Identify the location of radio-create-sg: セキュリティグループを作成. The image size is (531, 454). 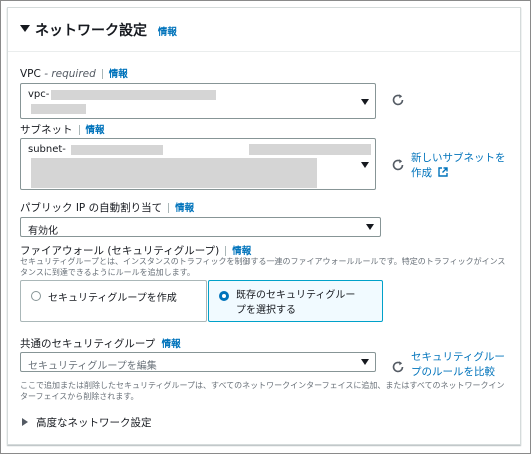
(113, 301).